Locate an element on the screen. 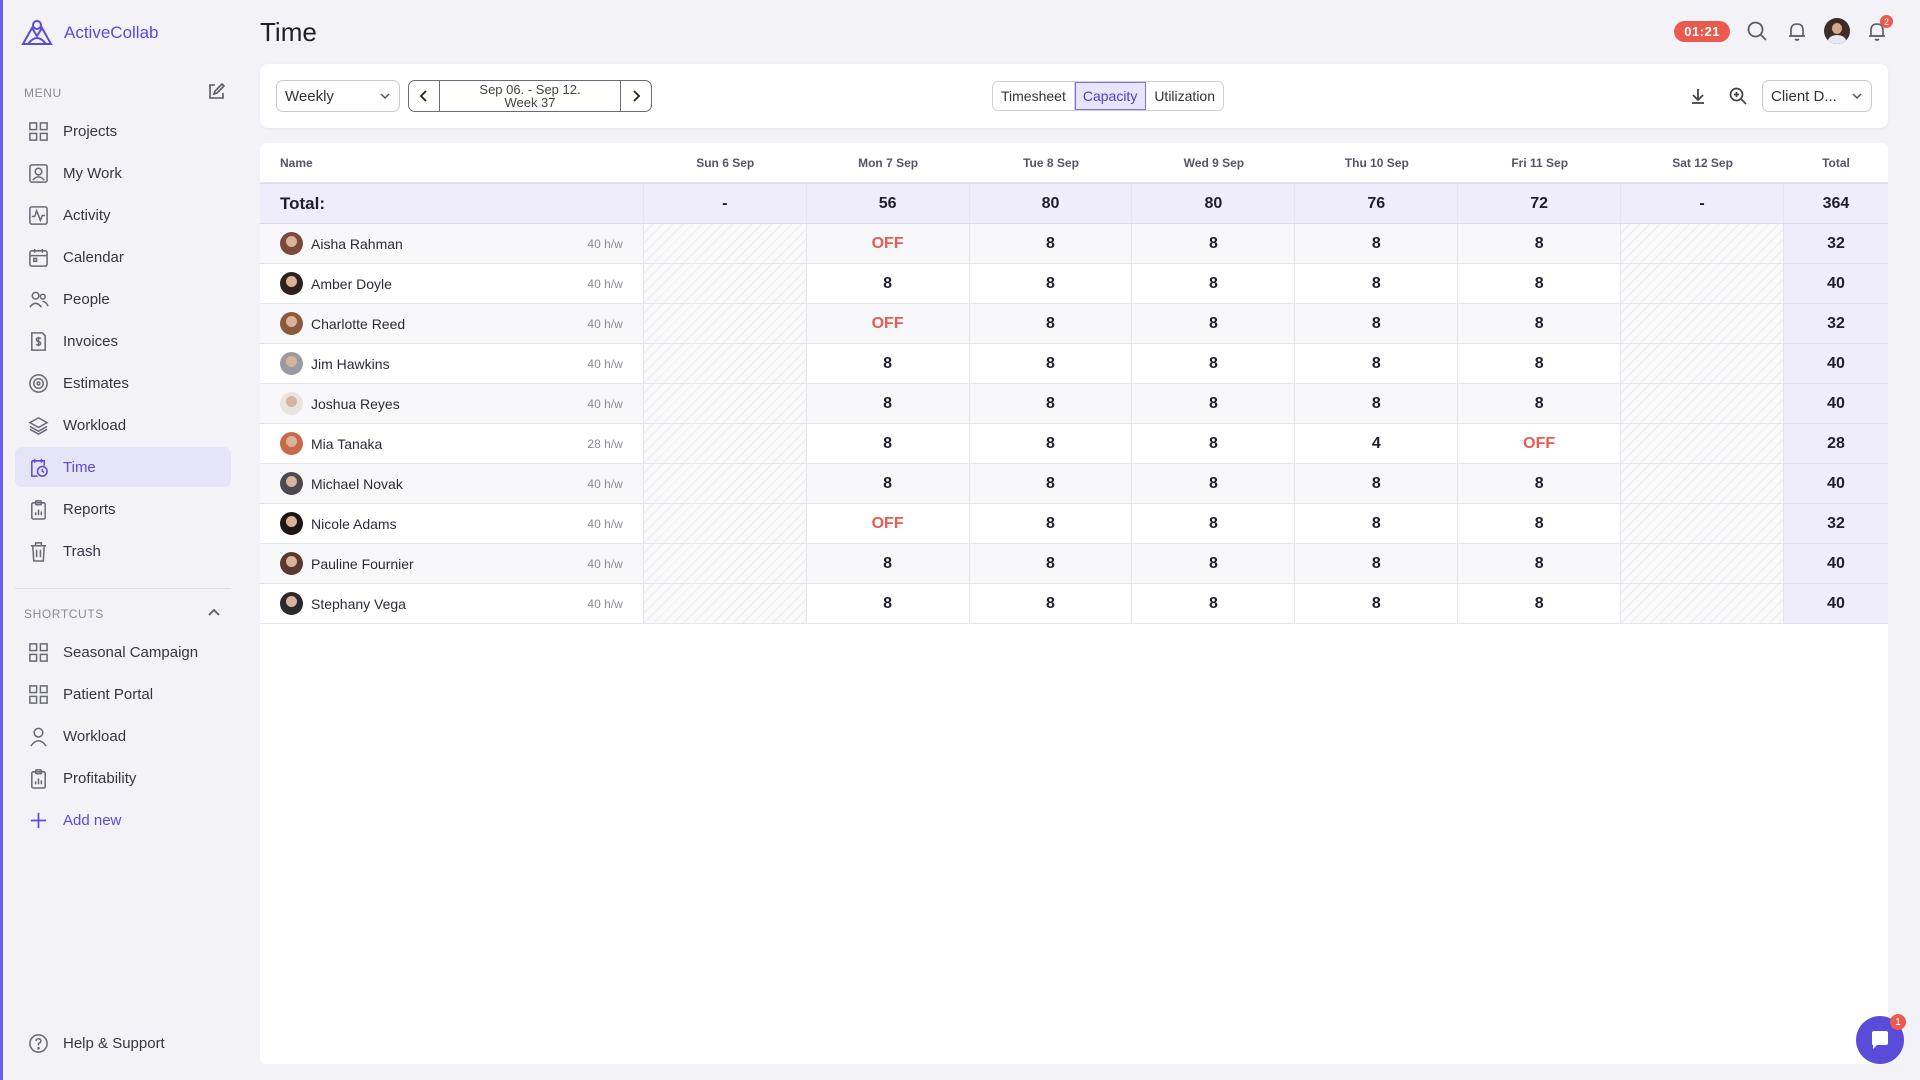  prev-week-button is located at coordinates (424, 96).